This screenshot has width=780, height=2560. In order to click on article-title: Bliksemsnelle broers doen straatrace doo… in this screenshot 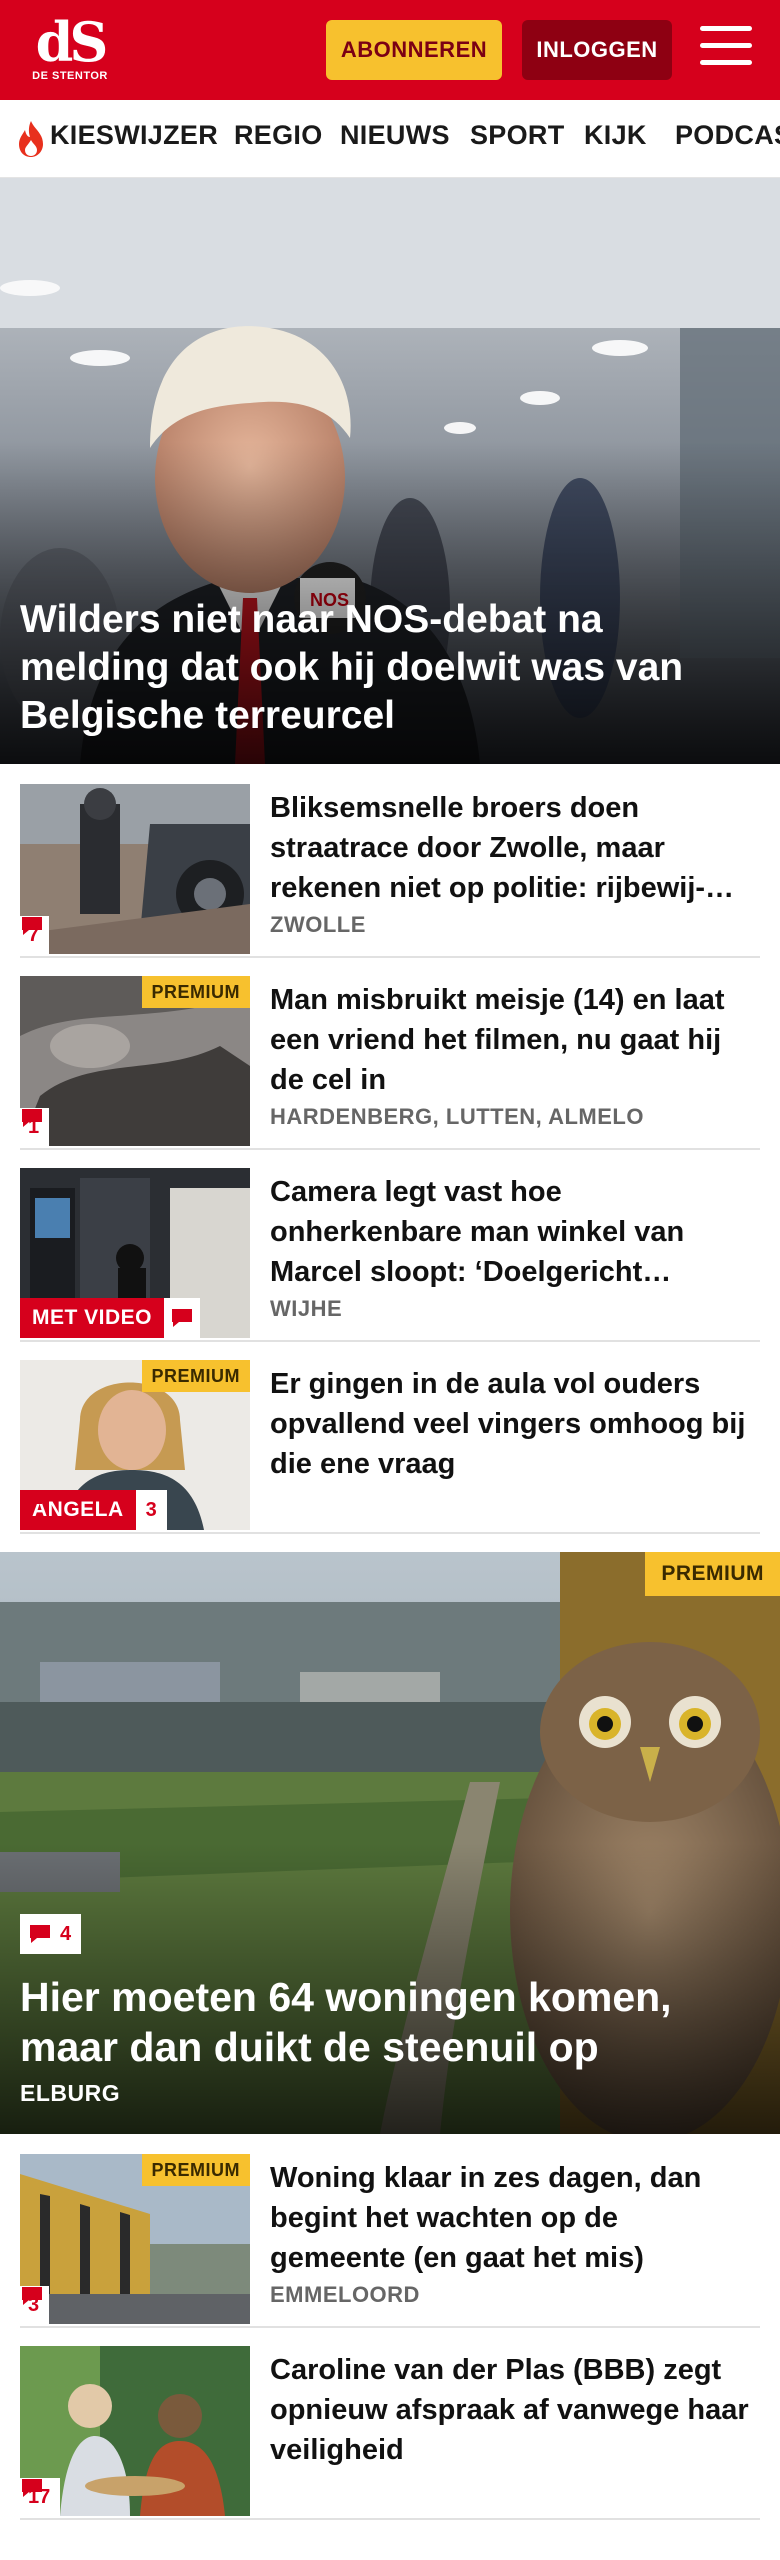, I will do `click(510, 848)`.